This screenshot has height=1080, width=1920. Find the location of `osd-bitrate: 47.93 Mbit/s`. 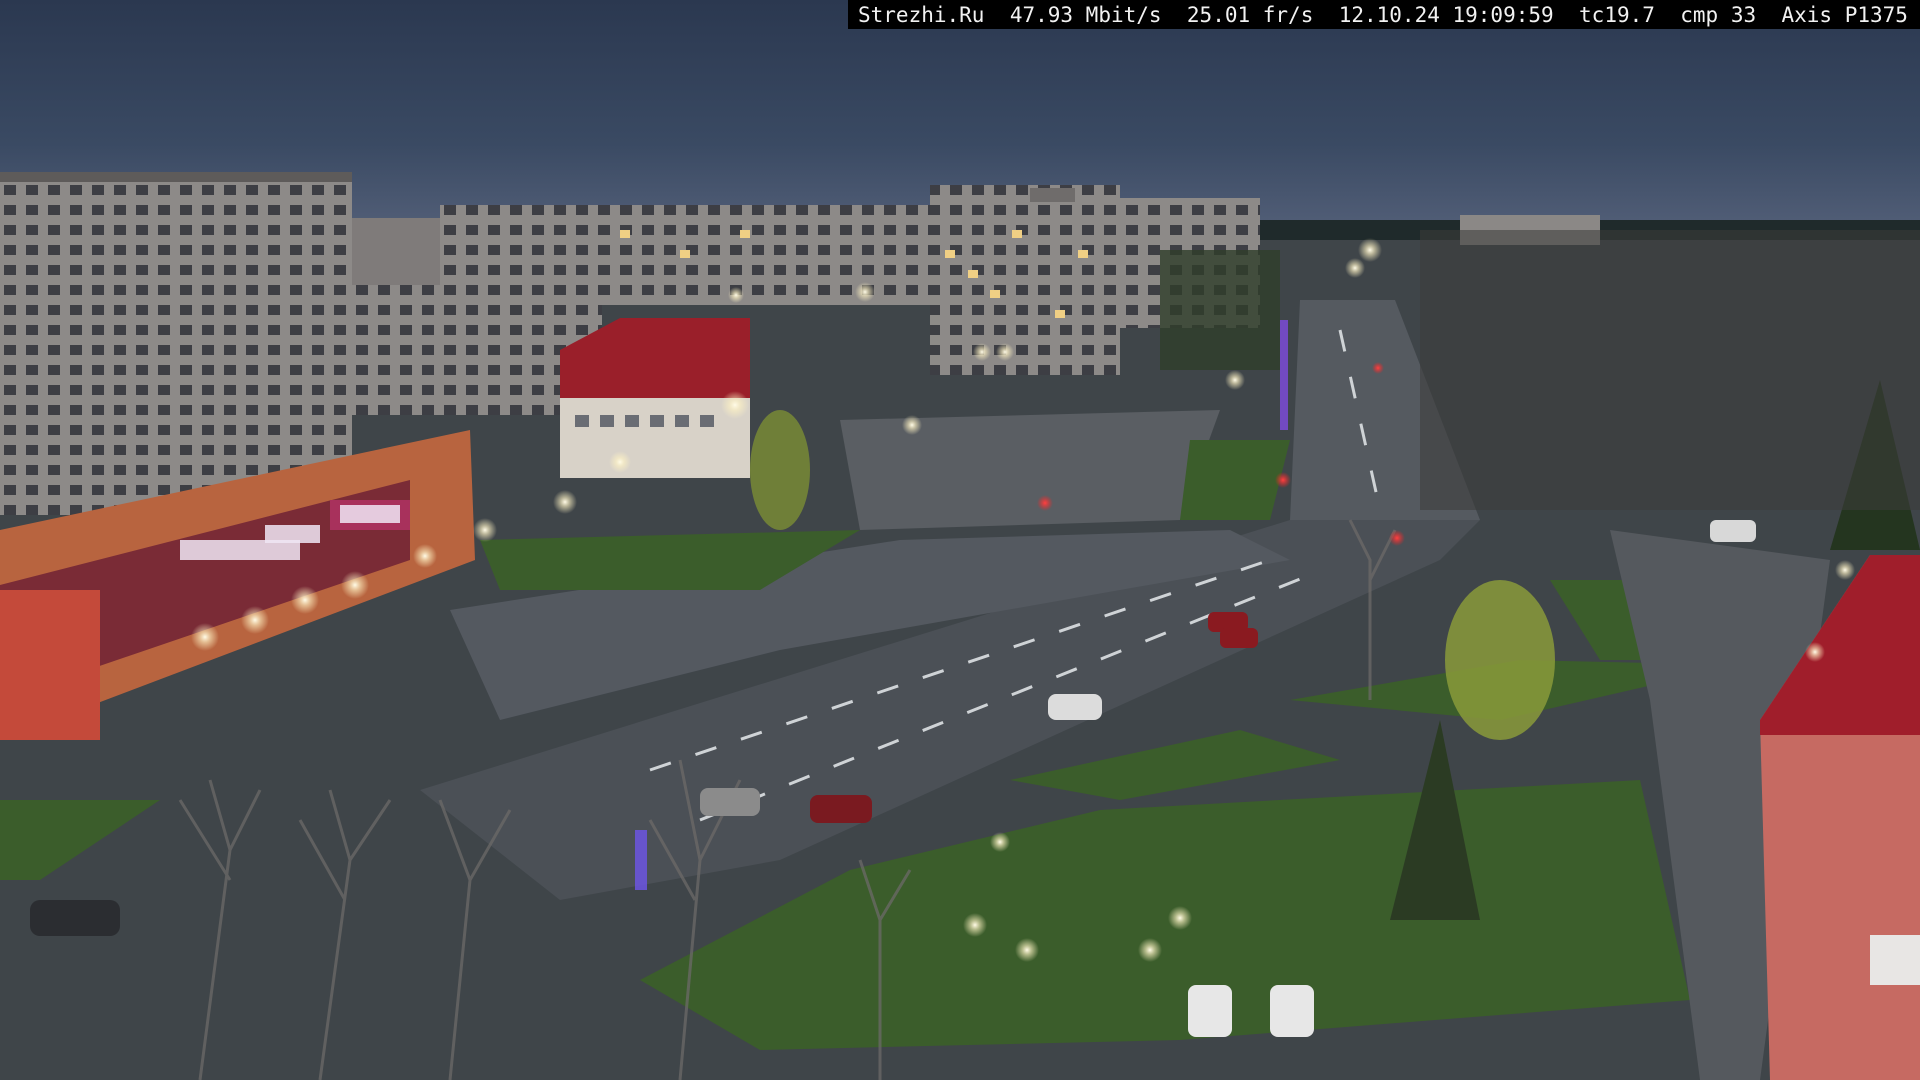

osd-bitrate: 47.93 Mbit/s is located at coordinates (1085, 14).